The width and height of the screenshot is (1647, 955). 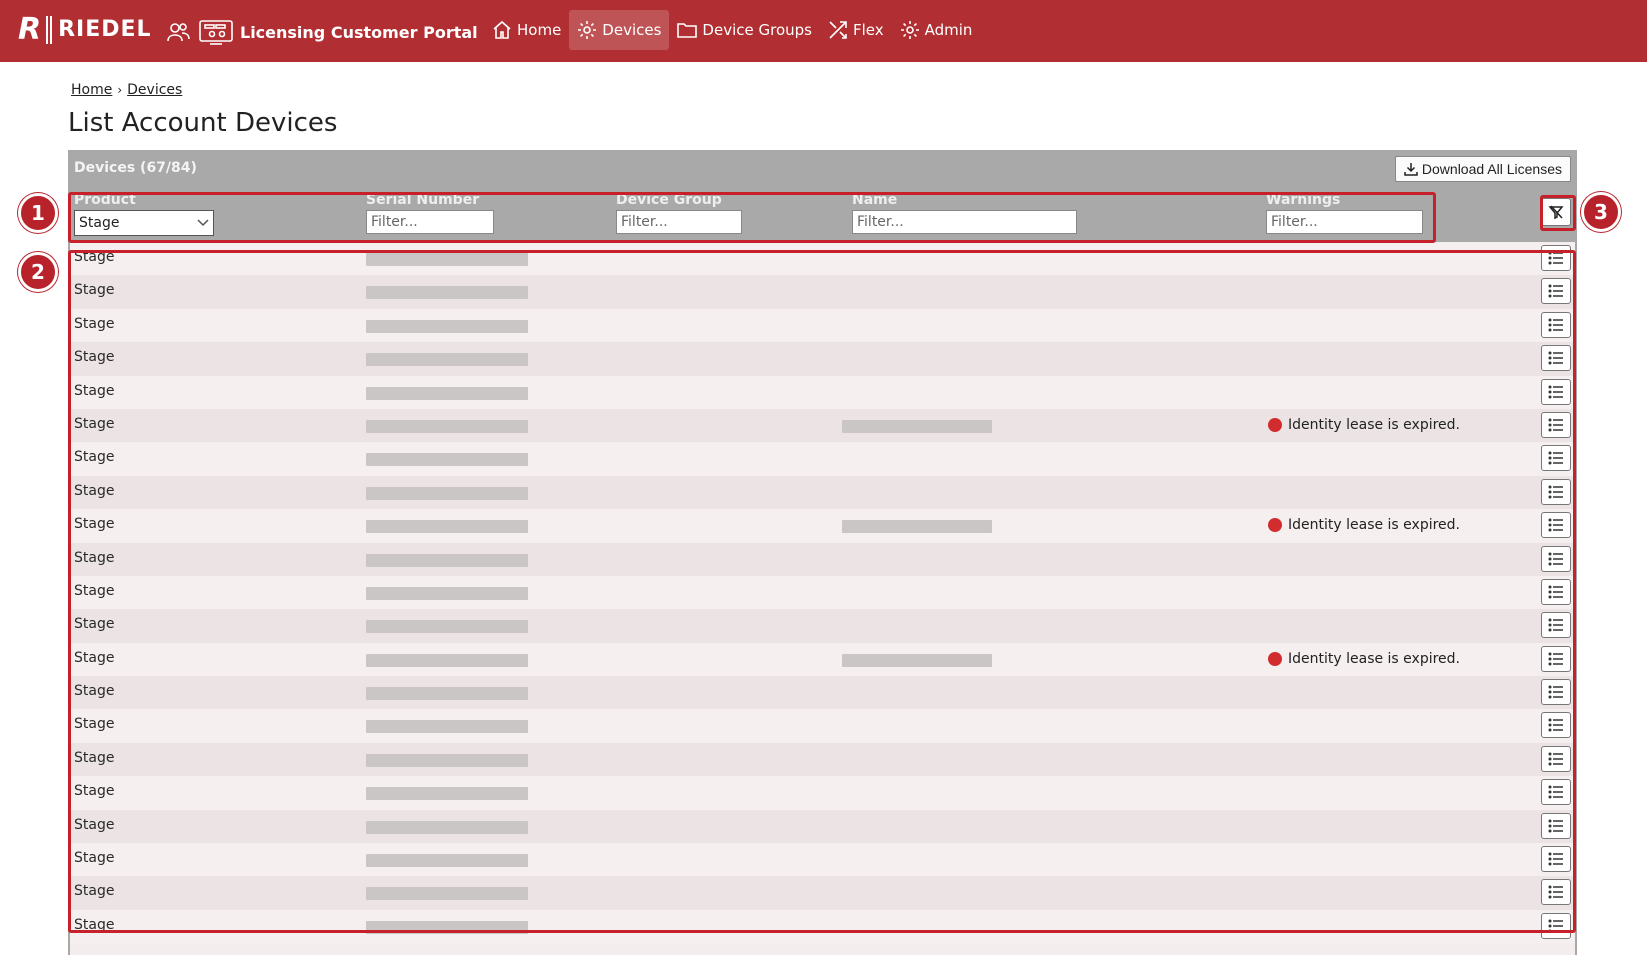 What do you see at coordinates (430, 222) in the screenshot?
I see `serial-number-filter-input` at bounding box center [430, 222].